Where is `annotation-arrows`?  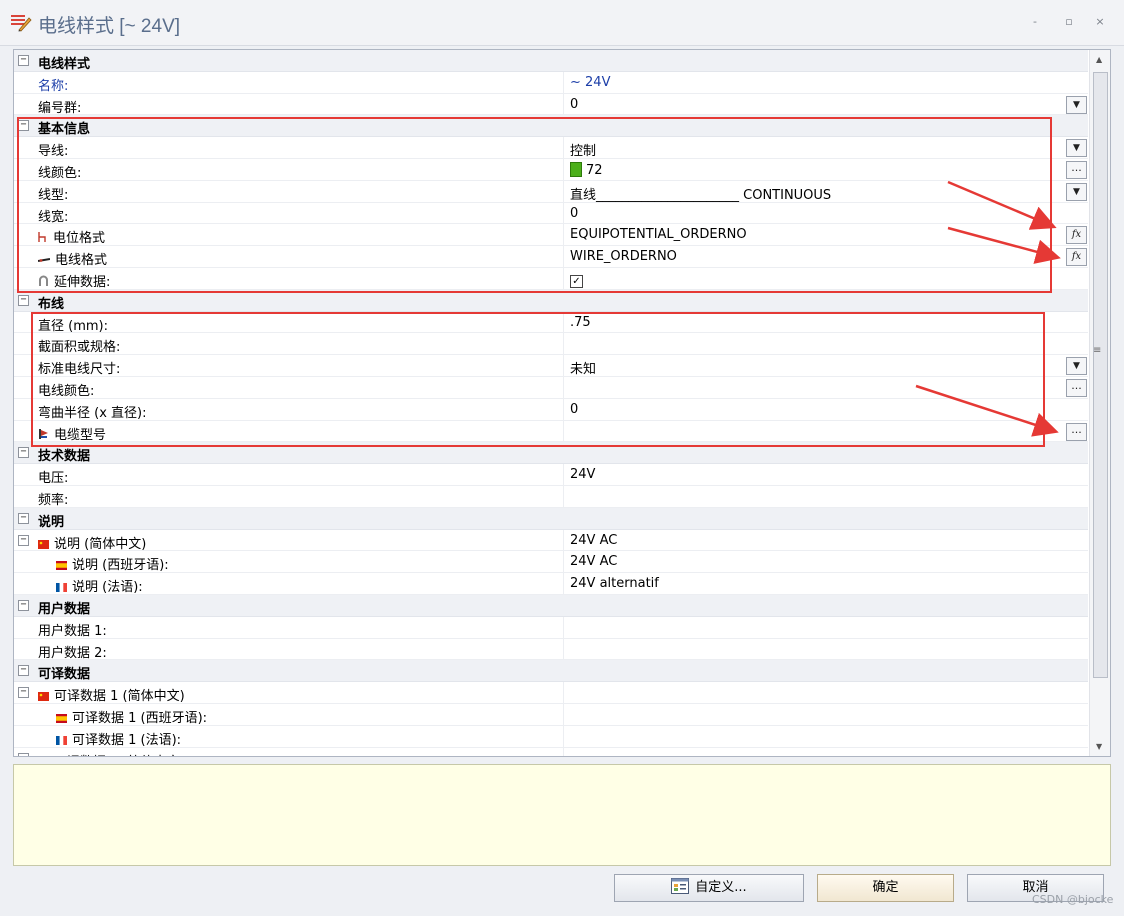 annotation-arrows is located at coordinates (988, 308).